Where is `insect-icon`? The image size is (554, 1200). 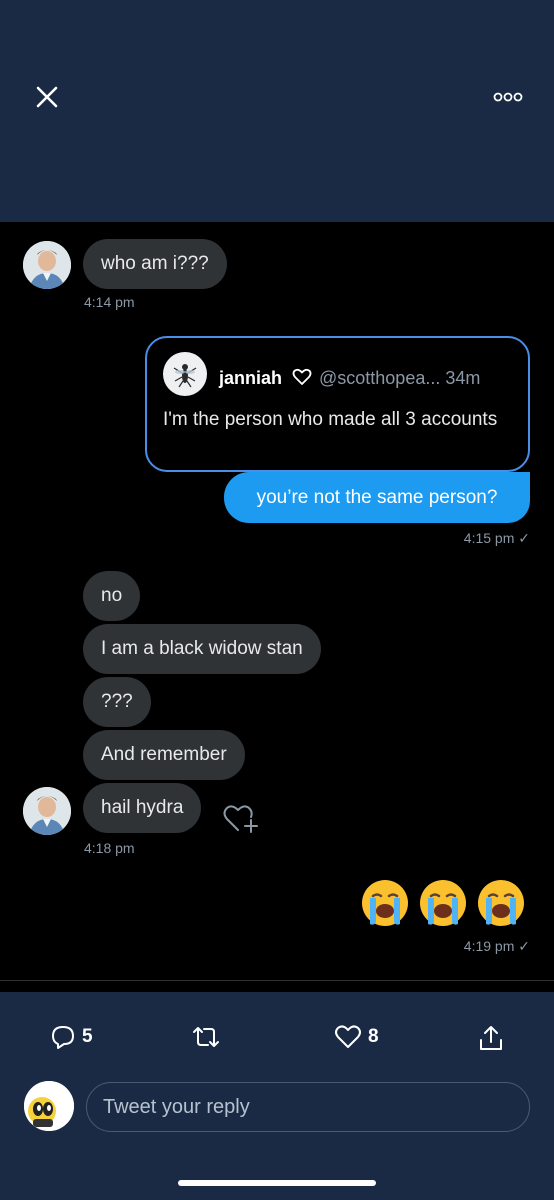
insect-icon is located at coordinates (185, 376).